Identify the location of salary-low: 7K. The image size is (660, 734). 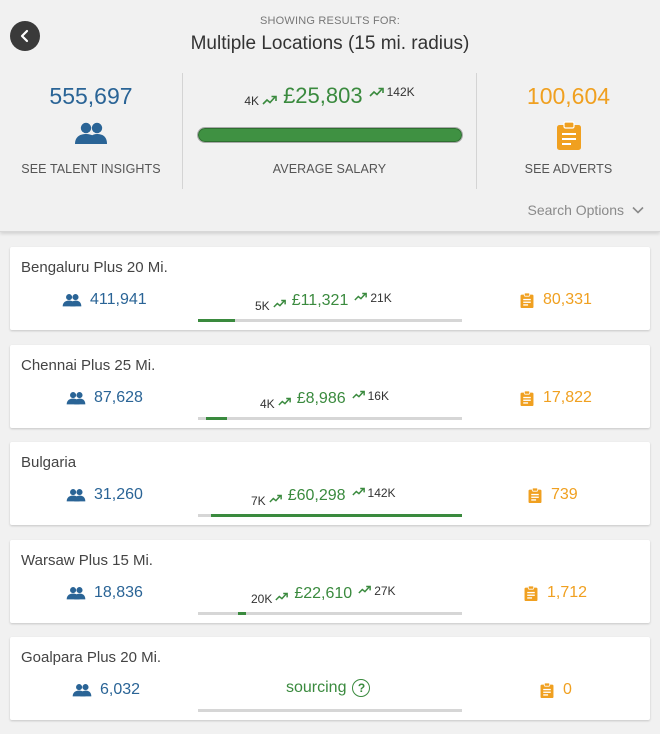
(258, 501).